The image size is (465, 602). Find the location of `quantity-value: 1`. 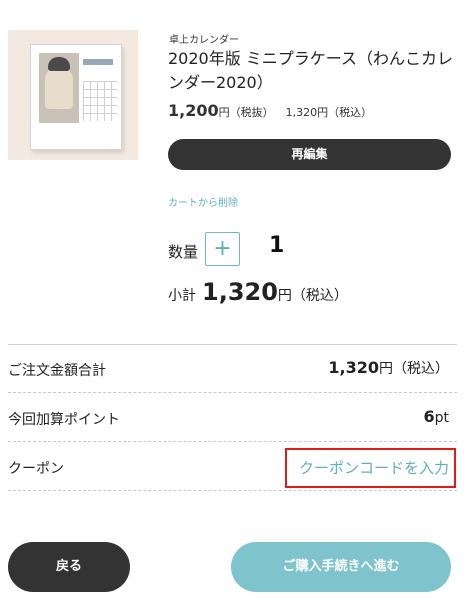

quantity-value: 1 is located at coordinates (277, 245).